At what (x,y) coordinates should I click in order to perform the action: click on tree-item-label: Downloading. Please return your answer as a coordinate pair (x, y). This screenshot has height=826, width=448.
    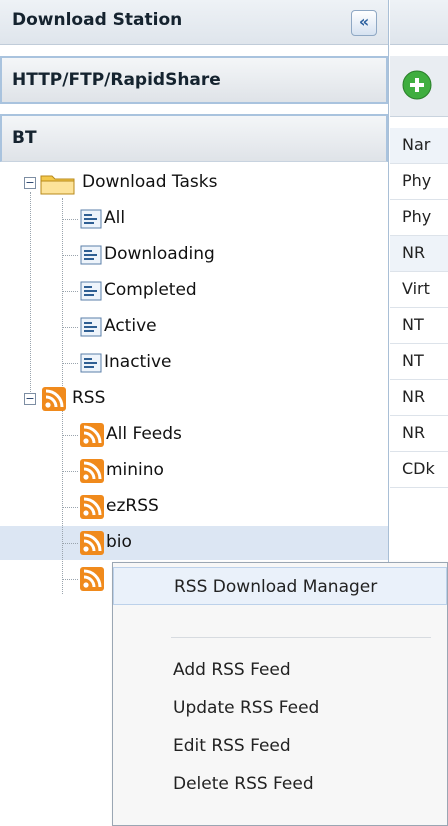
    Looking at the image, I should click on (159, 254).